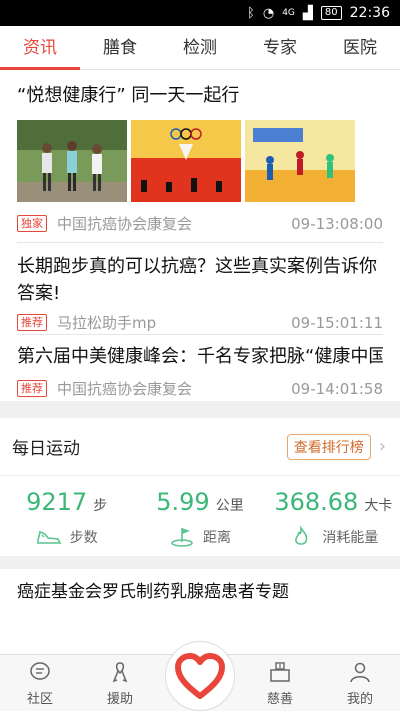 The image size is (400, 711). I want to click on steps-stat: 9217 步, so click(66, 502).